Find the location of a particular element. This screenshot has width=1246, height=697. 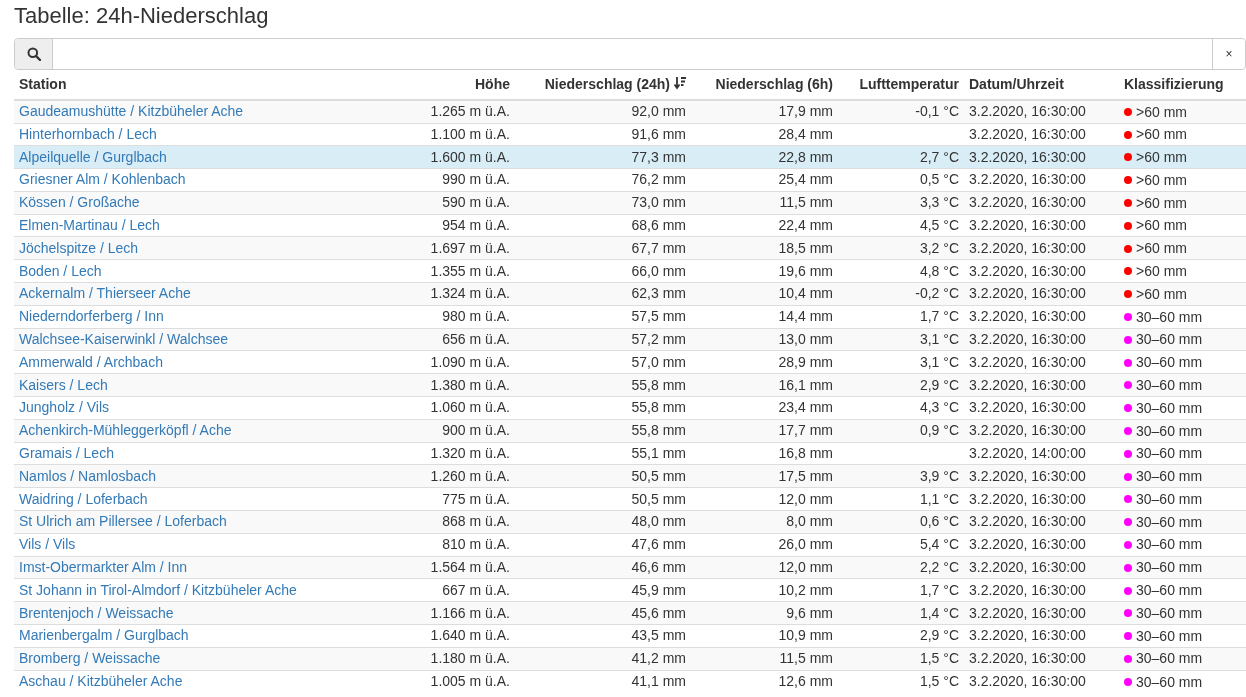

station-link: Jöchelspitze / Lech is located at coordinates (79, 247).